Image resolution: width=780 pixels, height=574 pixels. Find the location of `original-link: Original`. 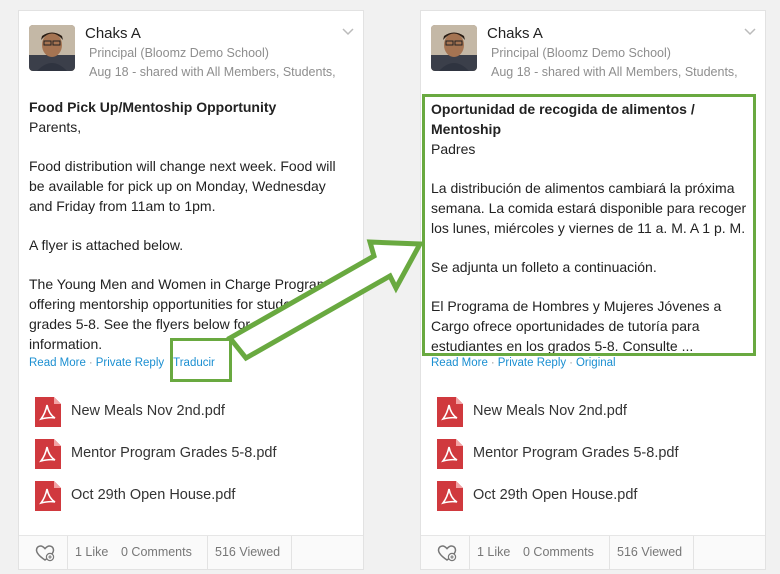

original-link: Original is located at coordinates (596, 363).